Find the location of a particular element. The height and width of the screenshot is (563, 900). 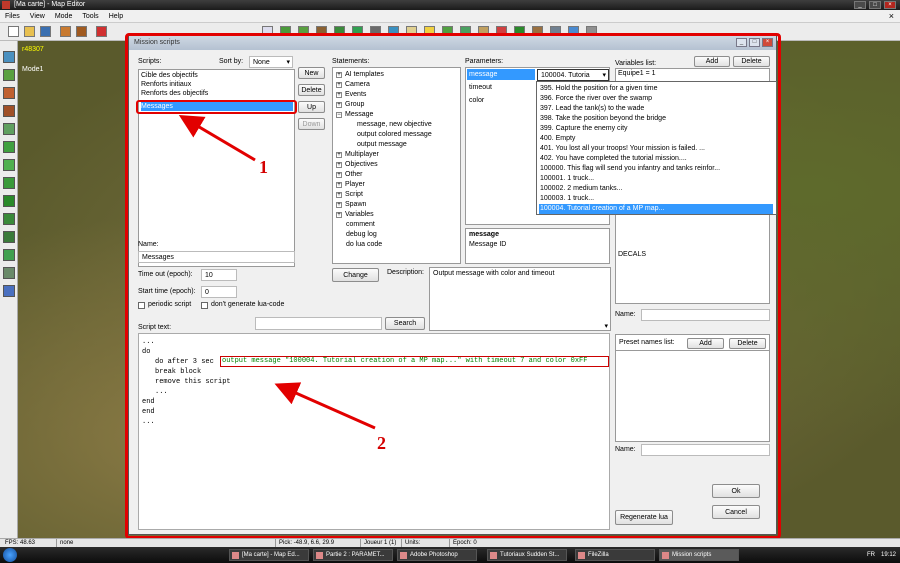

new-script-button: New is located at coordinates (311, 73).